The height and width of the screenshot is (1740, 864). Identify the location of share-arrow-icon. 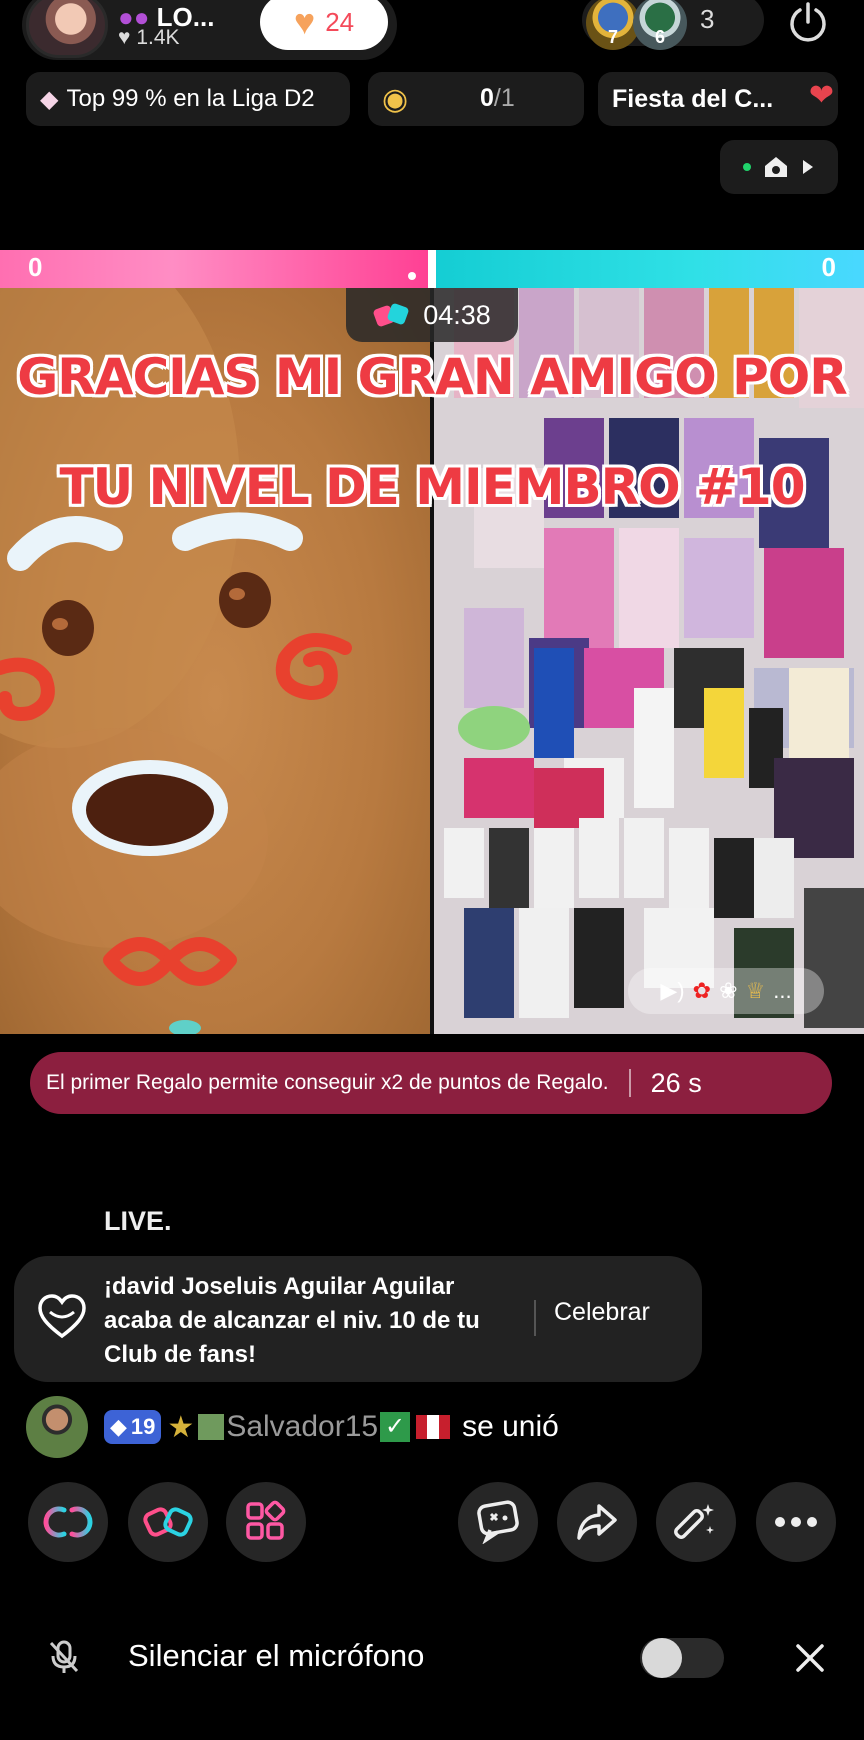
(597, 1522).